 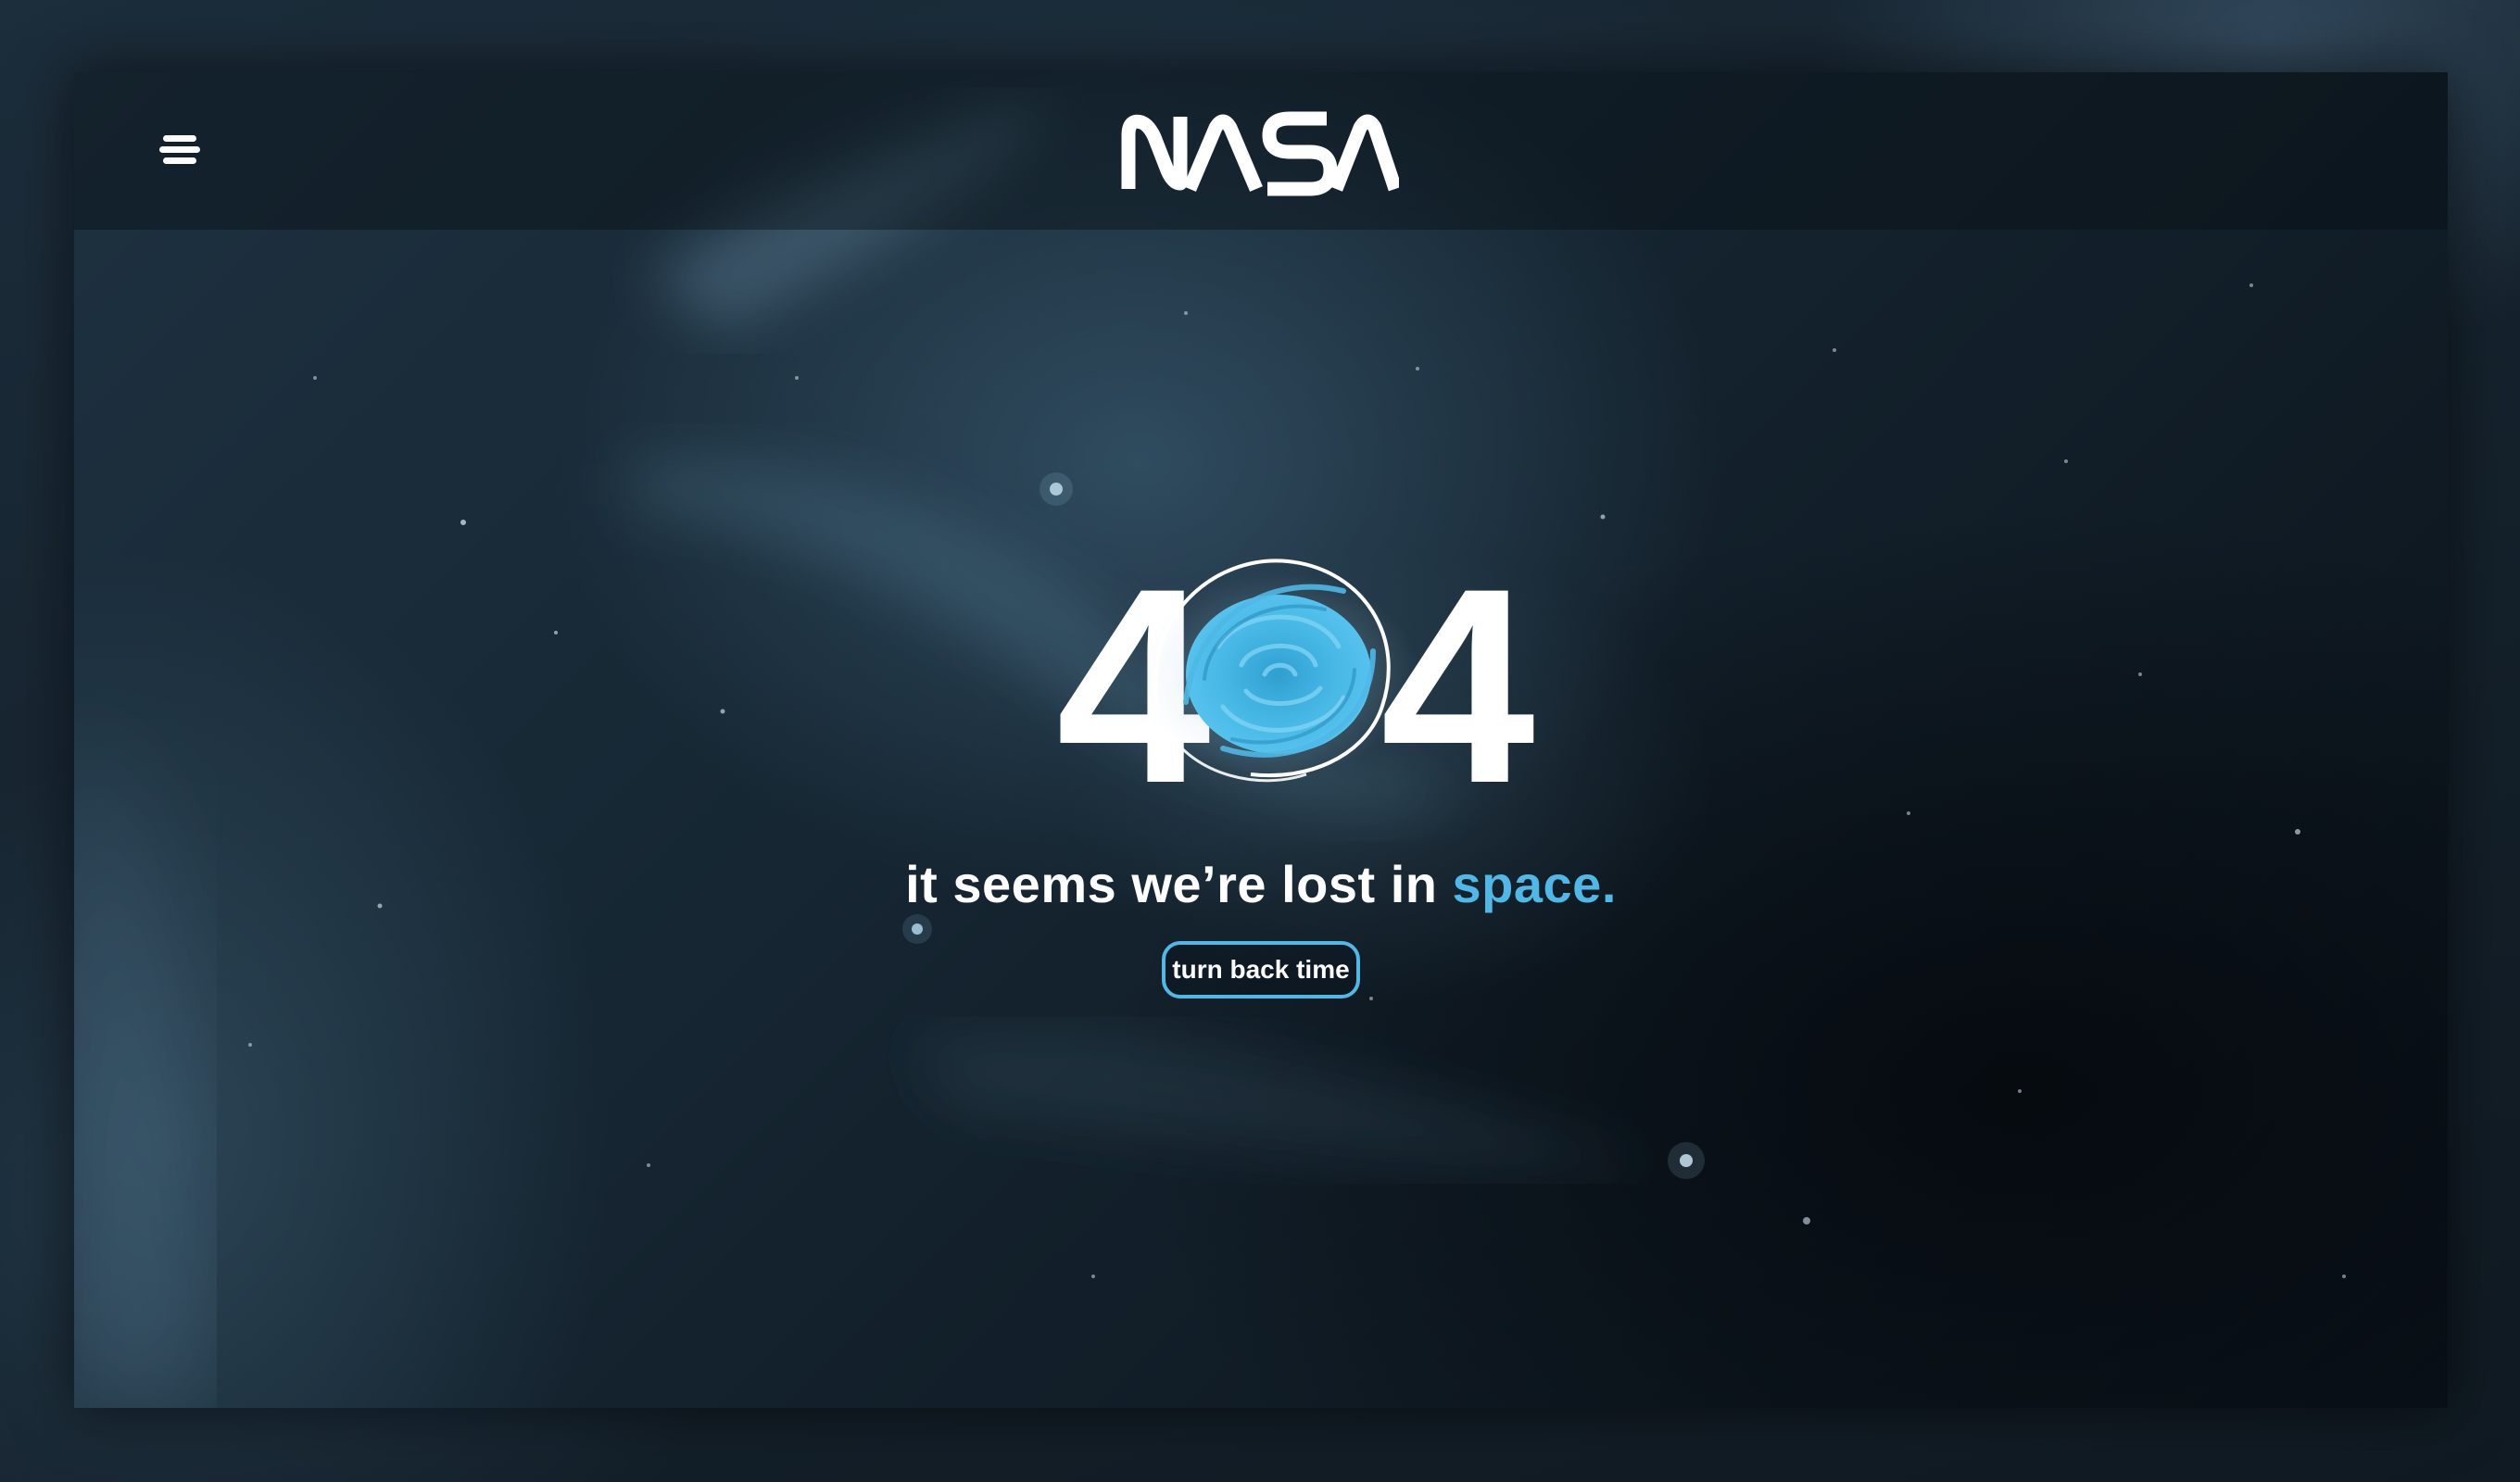 What do you see at coordinates (1261, 969) in the screenshot?
I see `turn-back-time-button: turn back time` at bounding box center [1261, 969].